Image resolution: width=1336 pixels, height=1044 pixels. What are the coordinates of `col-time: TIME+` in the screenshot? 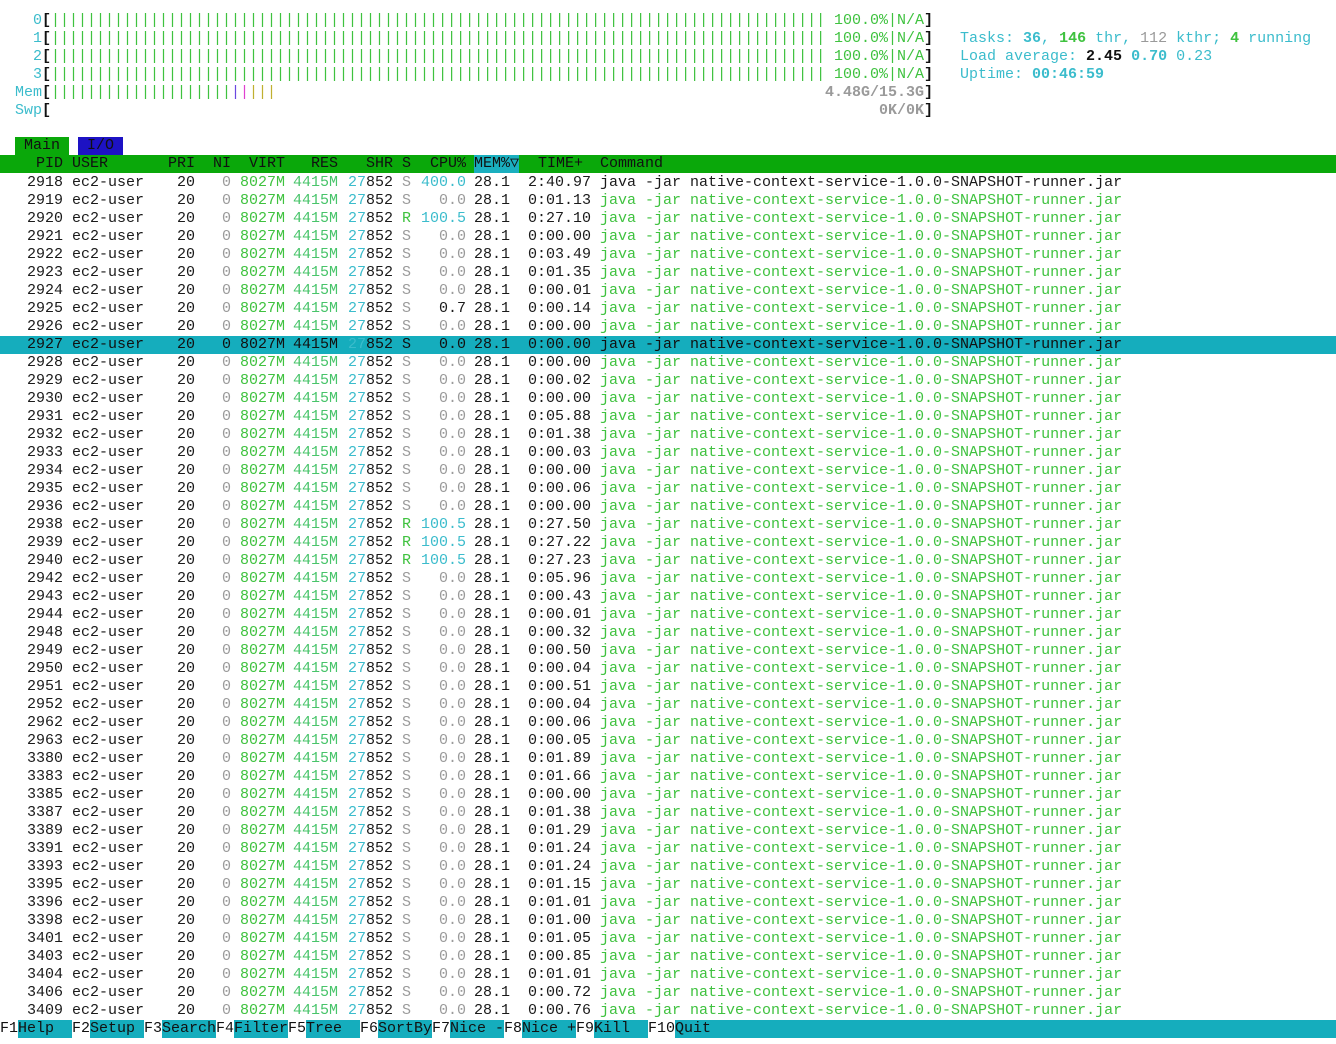 It's located at (555, 164).